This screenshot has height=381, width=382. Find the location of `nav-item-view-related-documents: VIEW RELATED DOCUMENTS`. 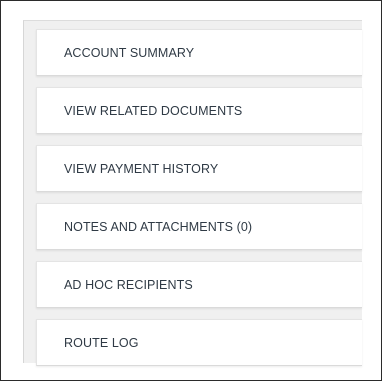

nav-item-view-related-documents: VIEW RELATED DOCUMENTS is located at coordinates (199, 110).